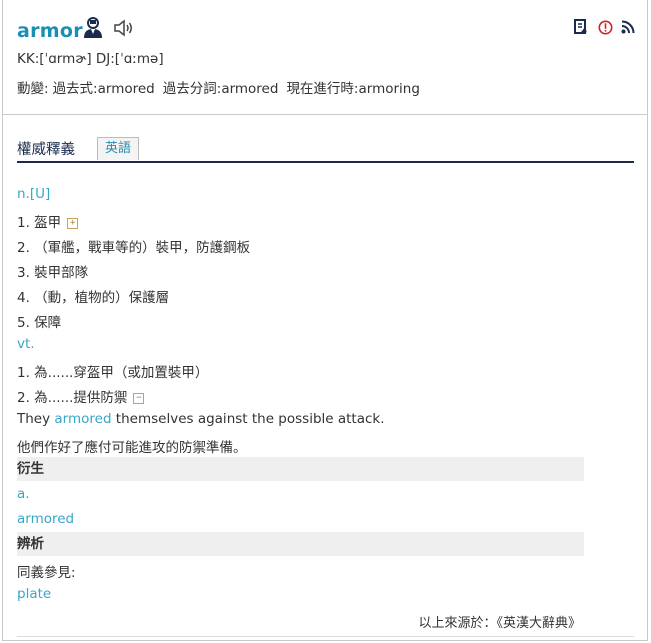 Image resolution: width=651 pixels, height=643 pixels. What do you see at coordinates (499, 623) in the screenshot?
I see `source-note: 以上來源於：《英漢大辭典》` at bounding box center [499, 623].